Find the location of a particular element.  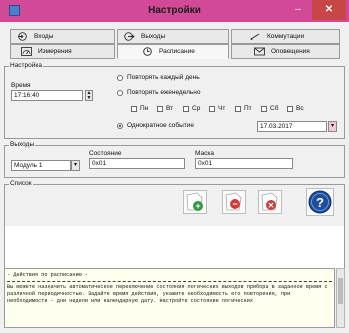

tab-inputs: Входы is located at coordinates (62, 36).